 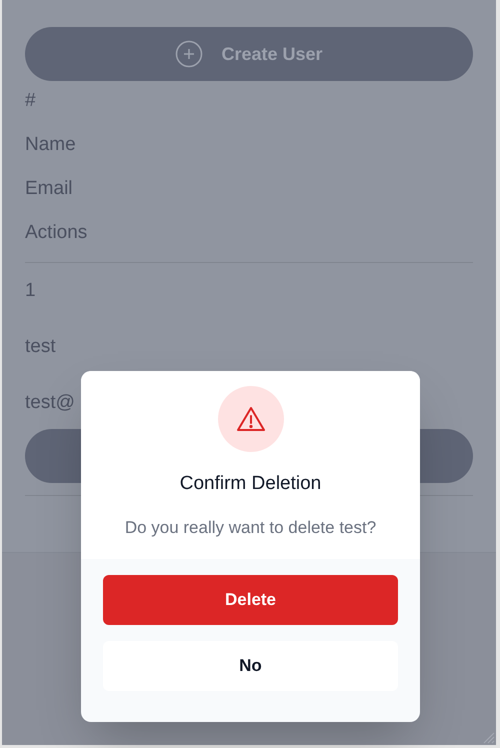 What do you see at coordinates (250, 527) in the screenshot?
I see `dialog-message: Do you really want to delete test?` at bounding box center [250, 527].